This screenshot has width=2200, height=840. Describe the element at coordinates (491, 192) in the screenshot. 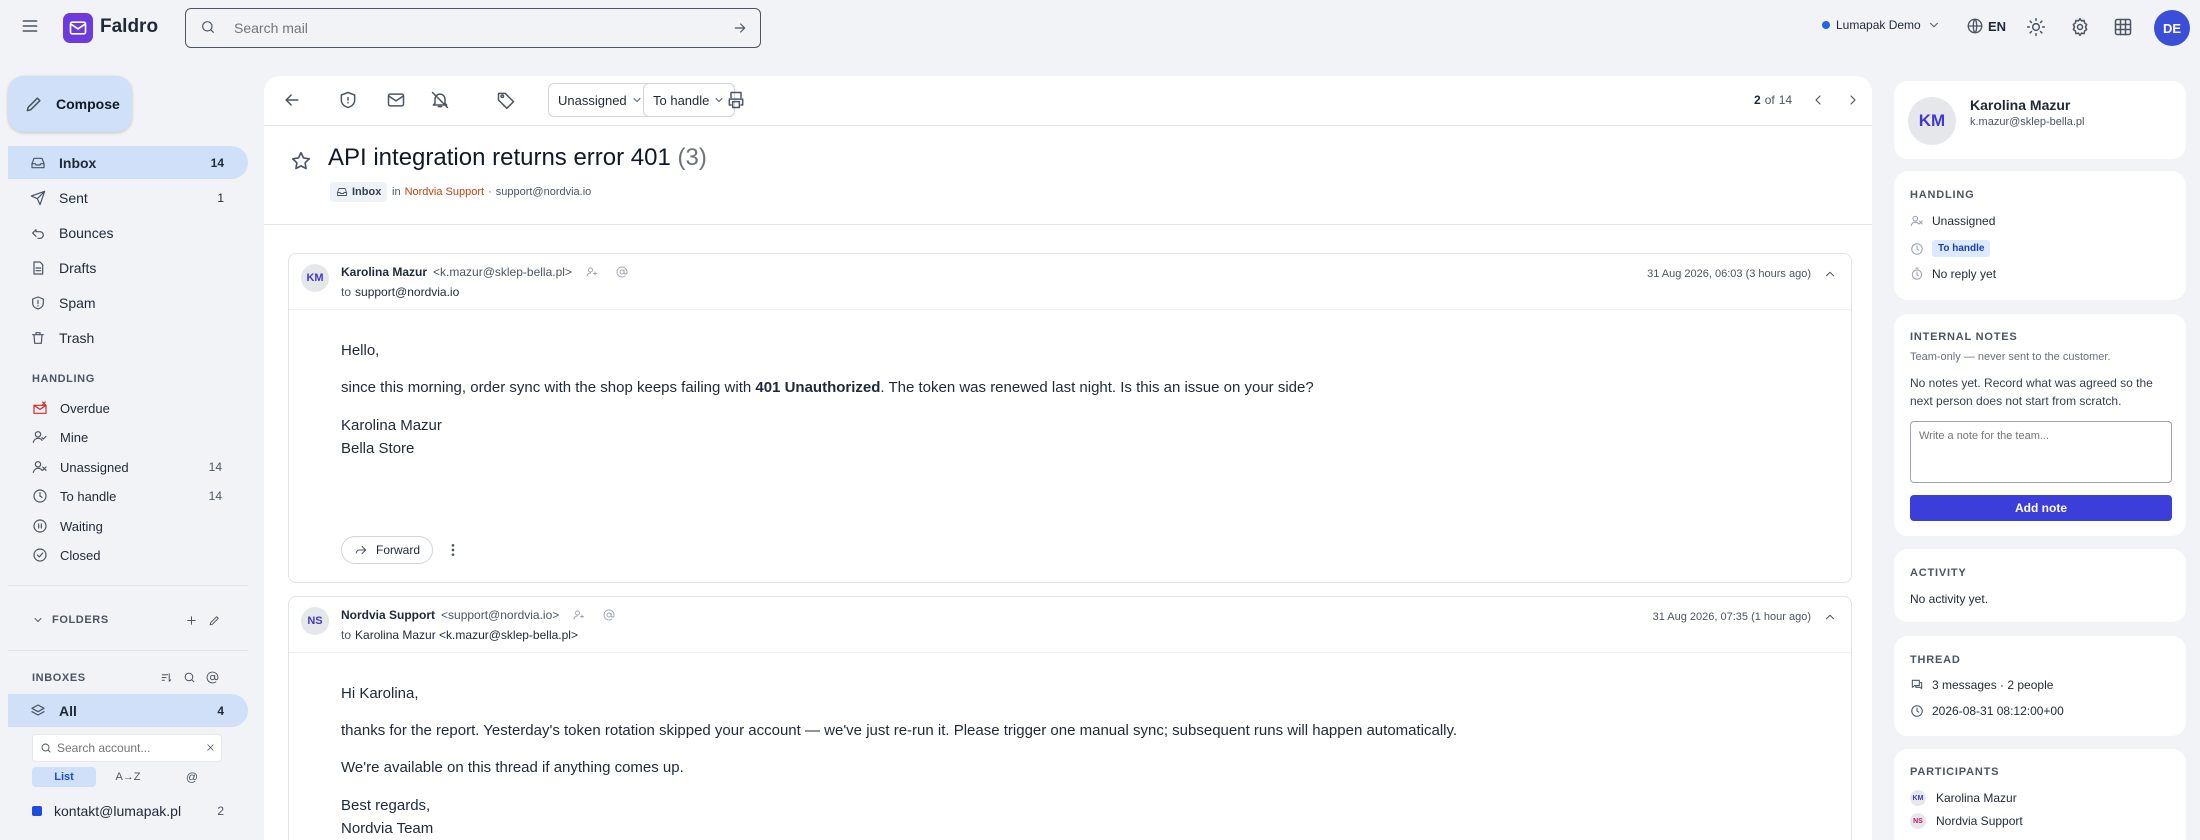

I see `mailbox-info: in Nordvia Support · support@nordvia.io` at that location.